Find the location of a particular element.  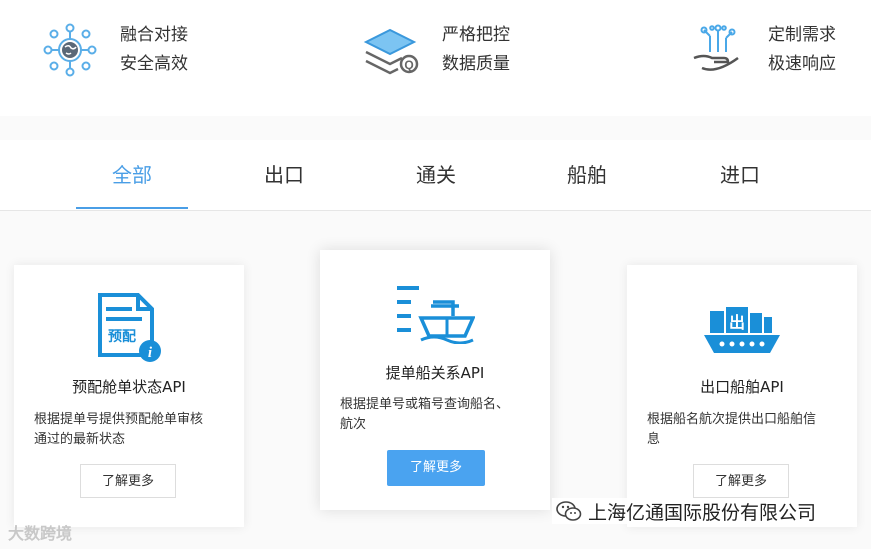

tab-customs: 通关 is located at coordinates (436, 174).